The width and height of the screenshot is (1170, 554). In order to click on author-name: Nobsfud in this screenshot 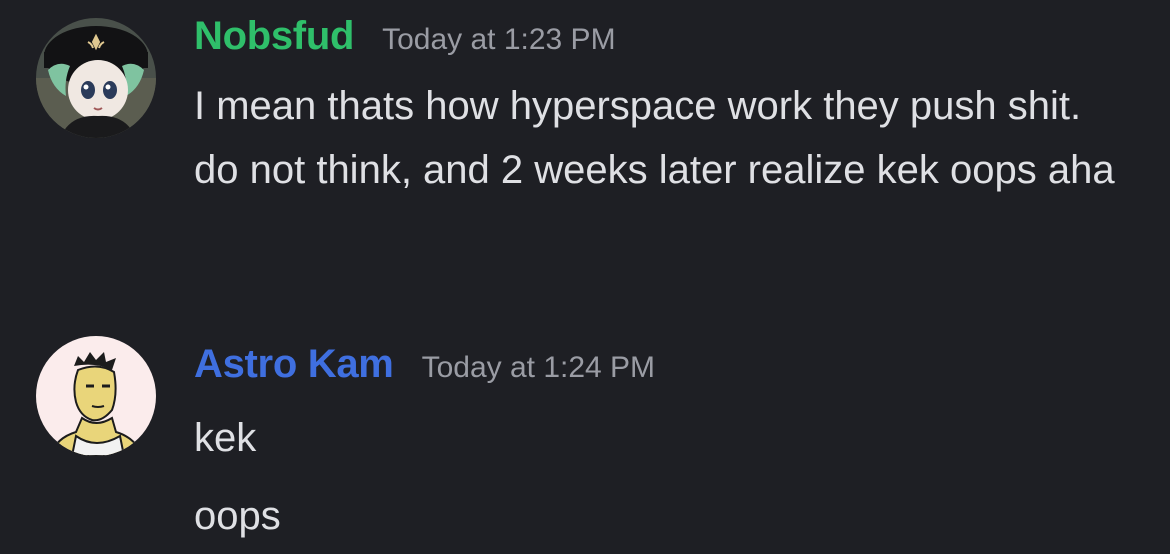, I will do `click(274, 36)`.